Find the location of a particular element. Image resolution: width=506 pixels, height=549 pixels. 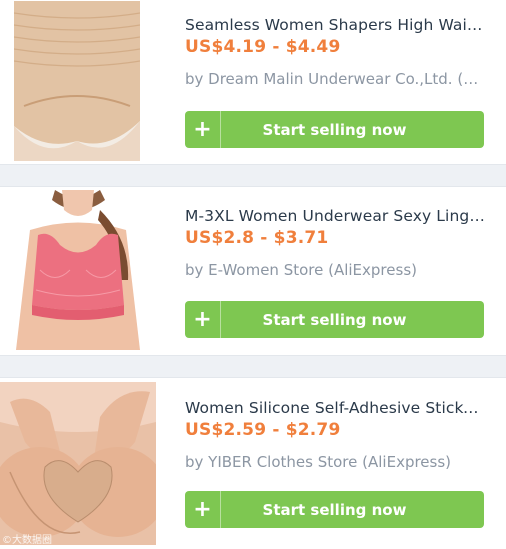

store-name: by YIBER Clothes Store (AliExpress) is located at coordinates (335, 462).